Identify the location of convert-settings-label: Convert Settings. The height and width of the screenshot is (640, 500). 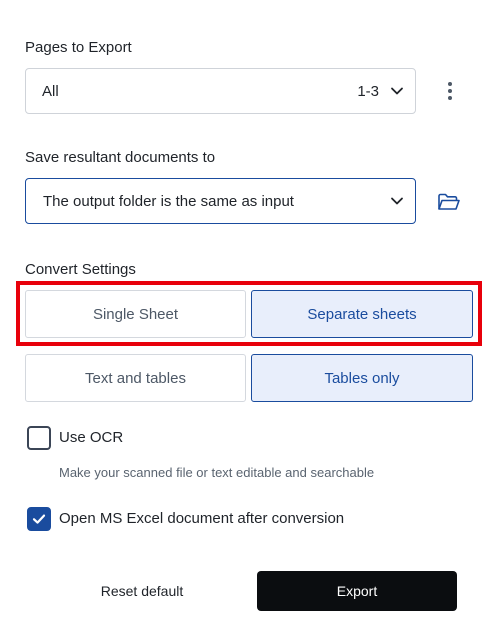
(80, 269).